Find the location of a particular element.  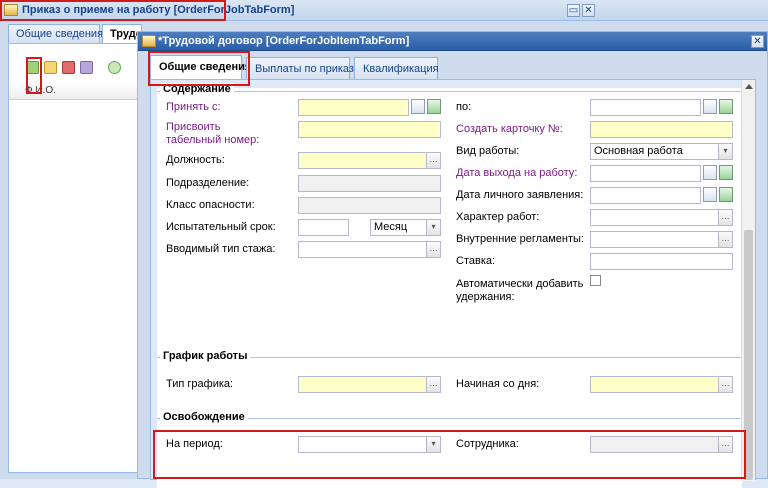

probation-unit-select: Месяц ▾ is located at coordinates (405, 227).